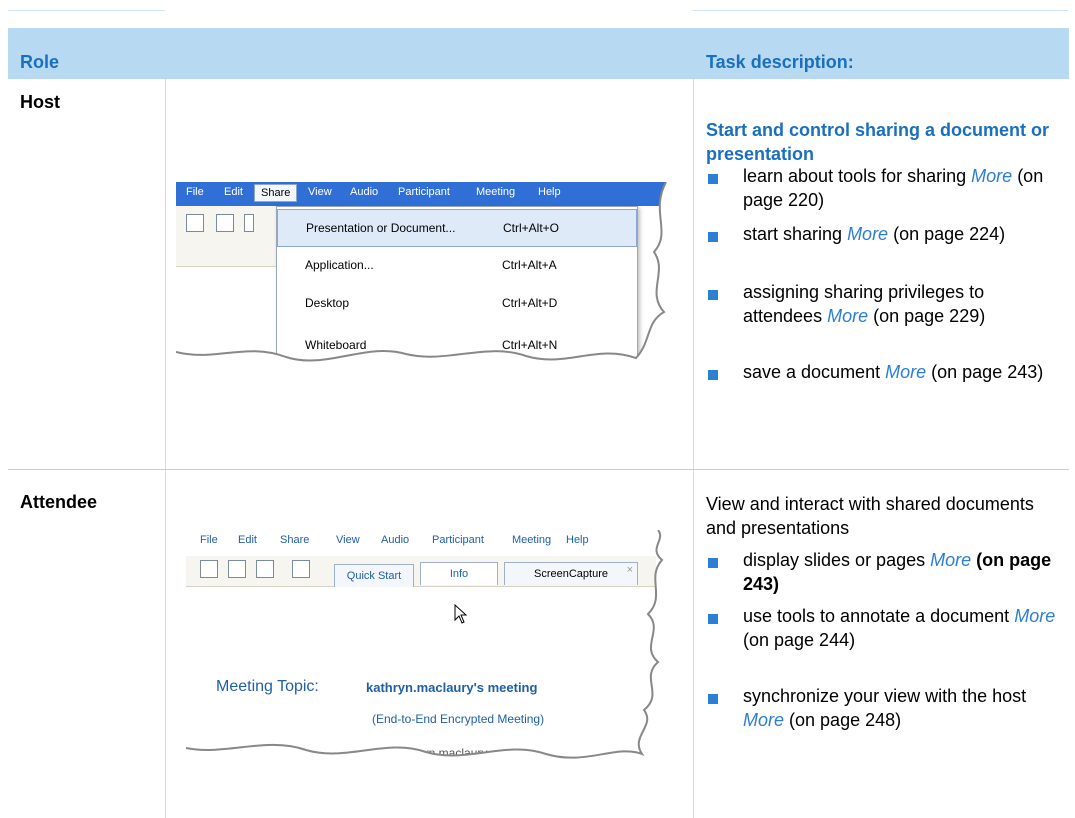  Describe the element at coordinates (987, 372) in the screenshot. I see `item-suffix: (on page 243)` at that location.